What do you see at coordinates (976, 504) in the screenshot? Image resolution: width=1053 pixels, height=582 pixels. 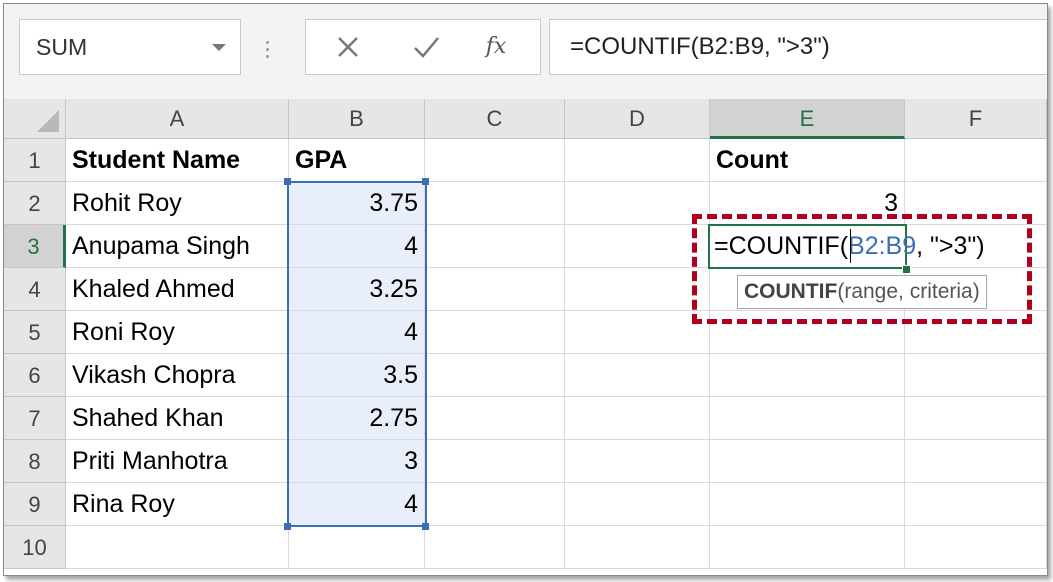 I see `cell-f9` at bounding box center [976, 504].